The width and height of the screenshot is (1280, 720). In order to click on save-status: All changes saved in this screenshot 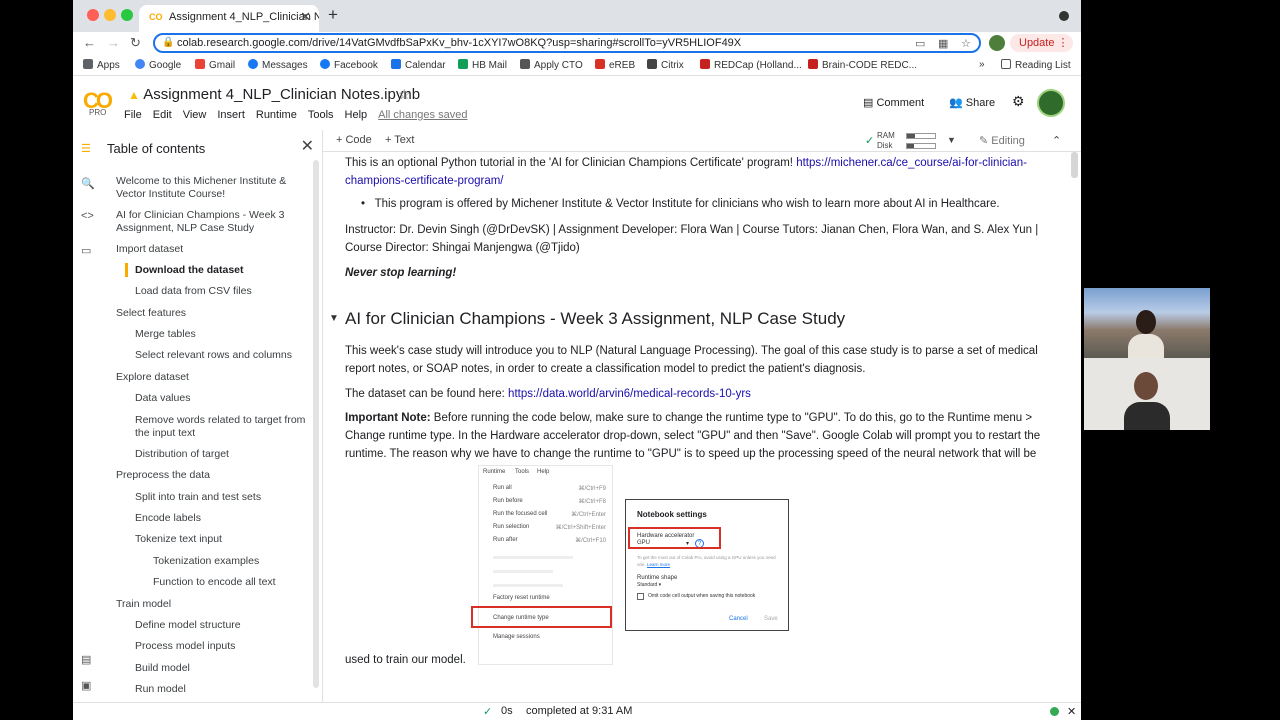, I will do `click(422, 115)`.